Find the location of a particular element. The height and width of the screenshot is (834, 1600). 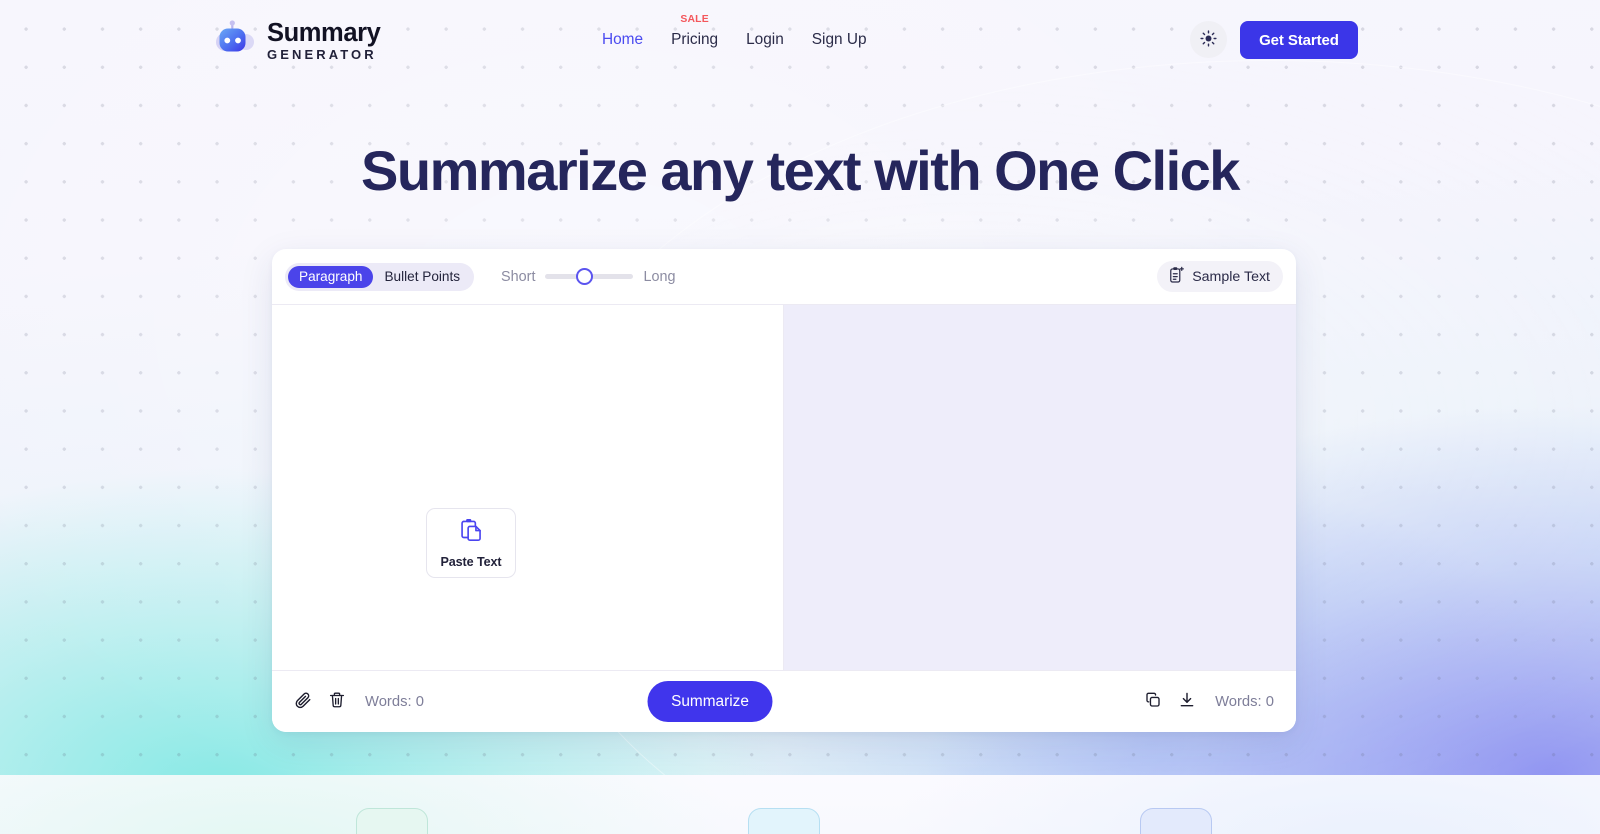

sun-icon is located at coordinates (1208, 39).